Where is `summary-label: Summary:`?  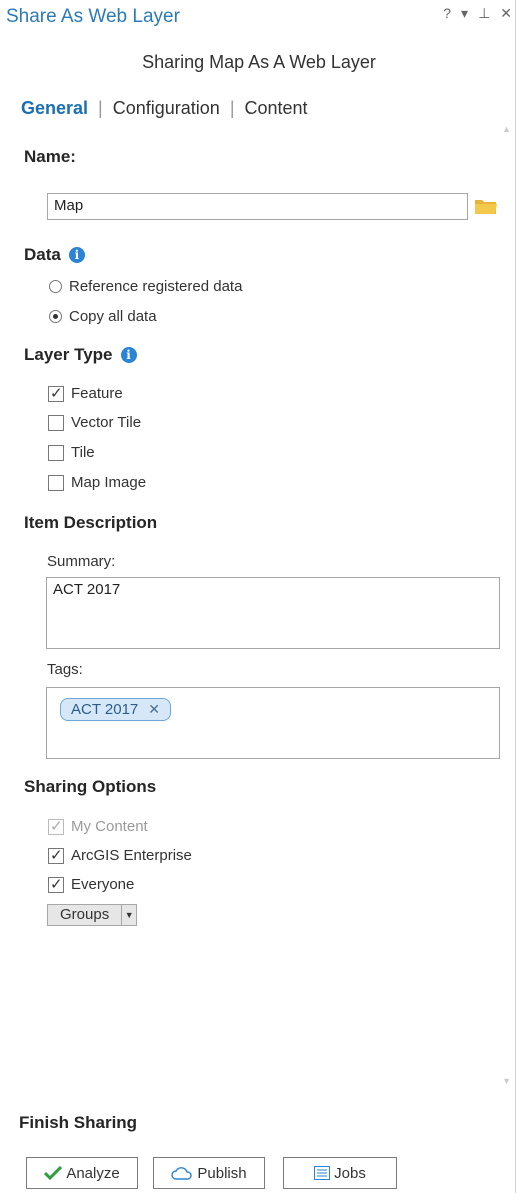
summary-label: Summary: is located at coordinates (81, 561).